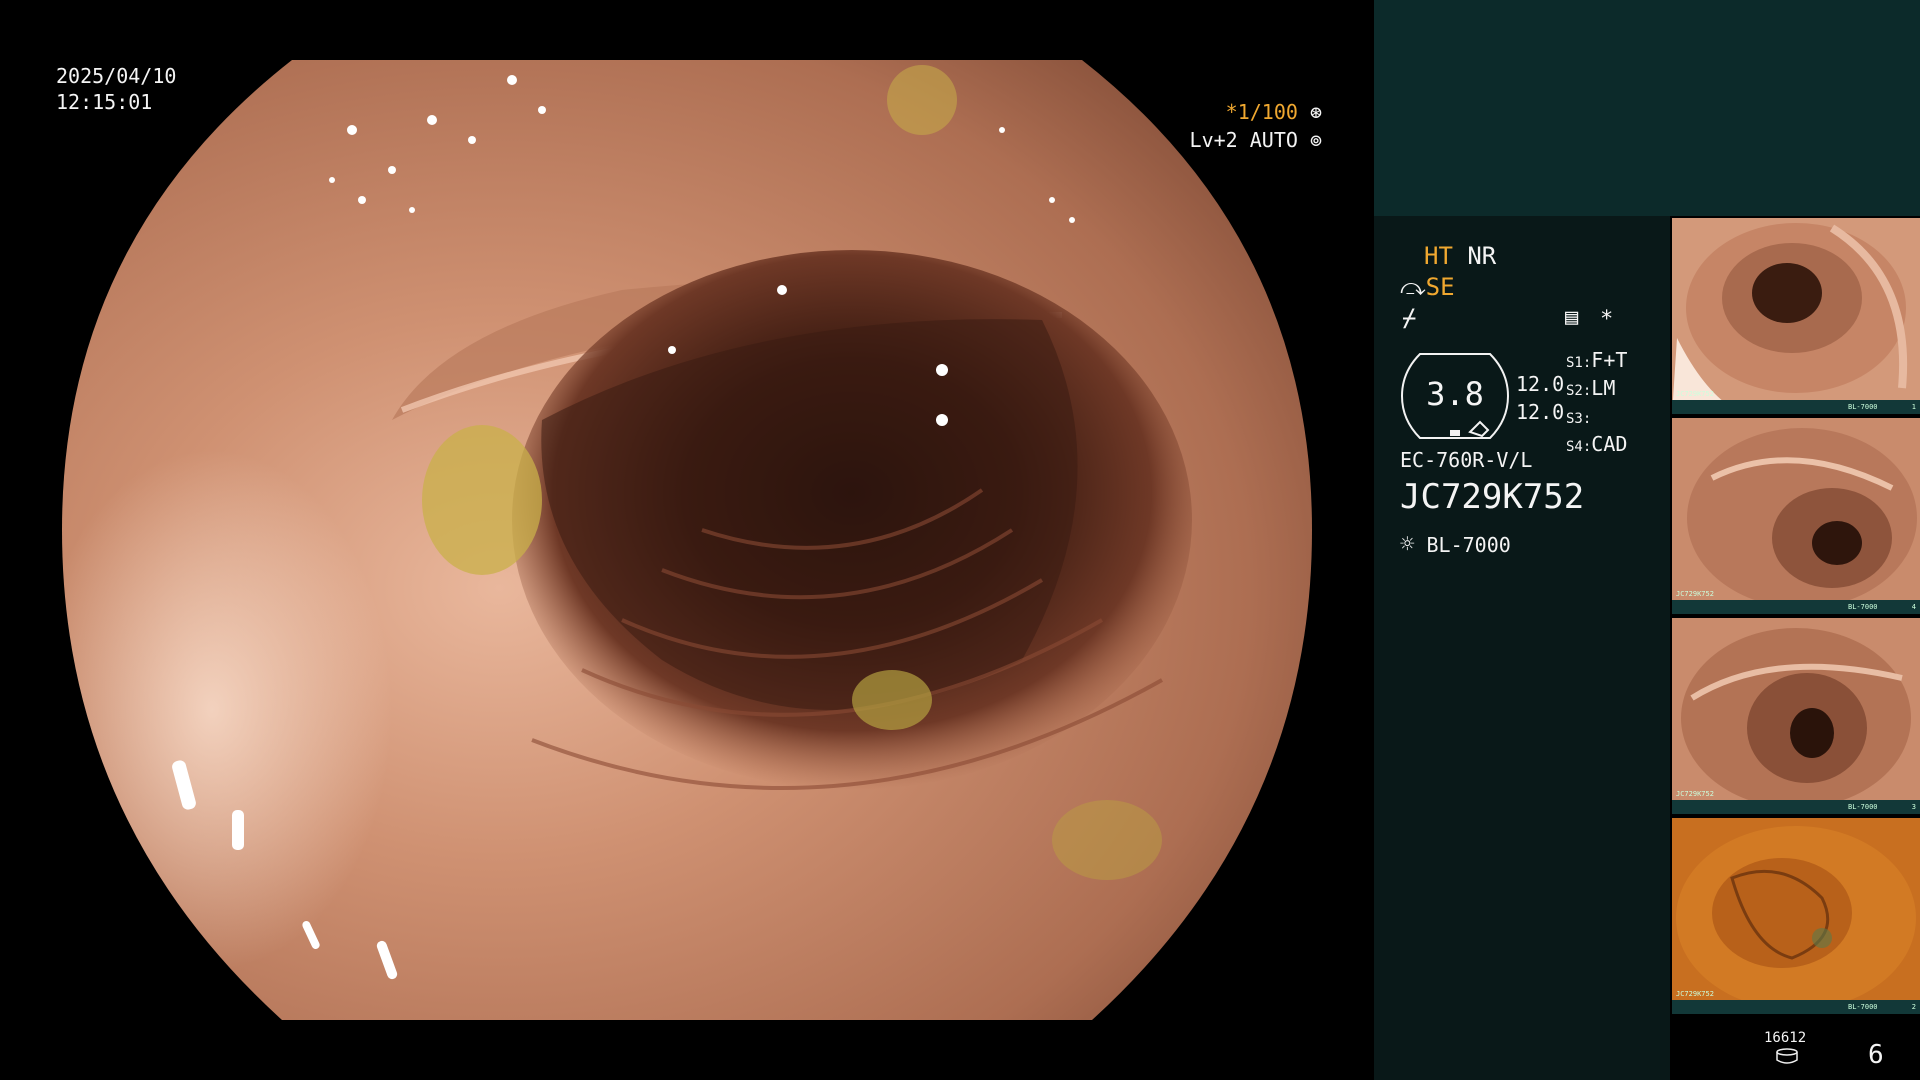 The image size is (1920, 1080). Describe the element at coordinates (1913, 407) in the screenshot. I see `thumb-1-index: 1` at that location.